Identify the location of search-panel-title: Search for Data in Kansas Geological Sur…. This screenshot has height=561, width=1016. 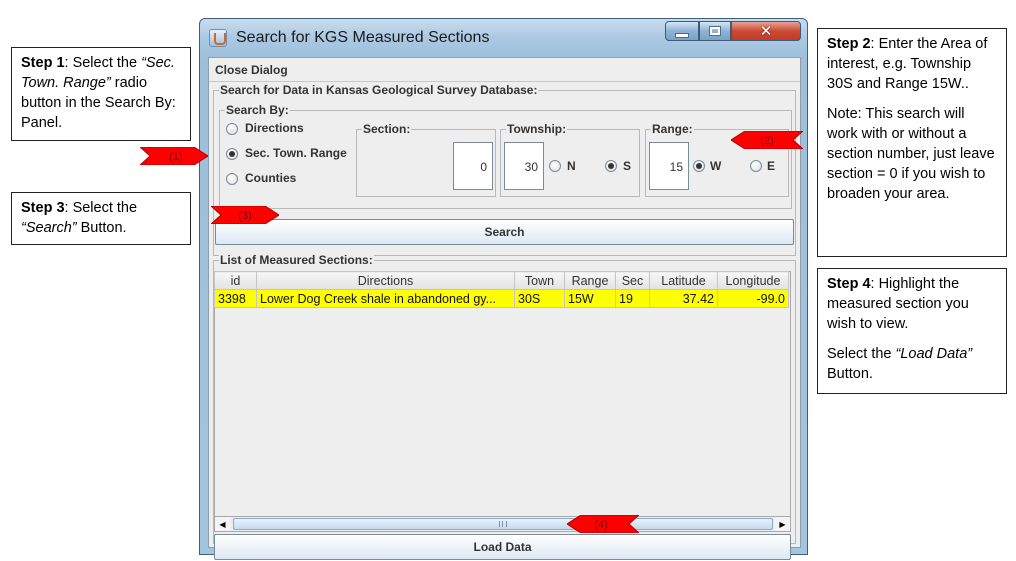
(379, 90).